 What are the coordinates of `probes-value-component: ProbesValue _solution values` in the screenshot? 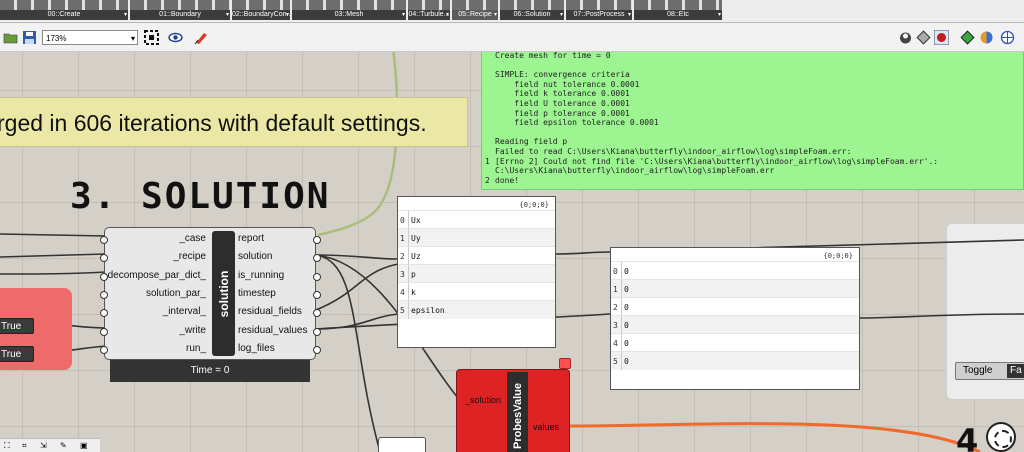 It's located at (513, 410).